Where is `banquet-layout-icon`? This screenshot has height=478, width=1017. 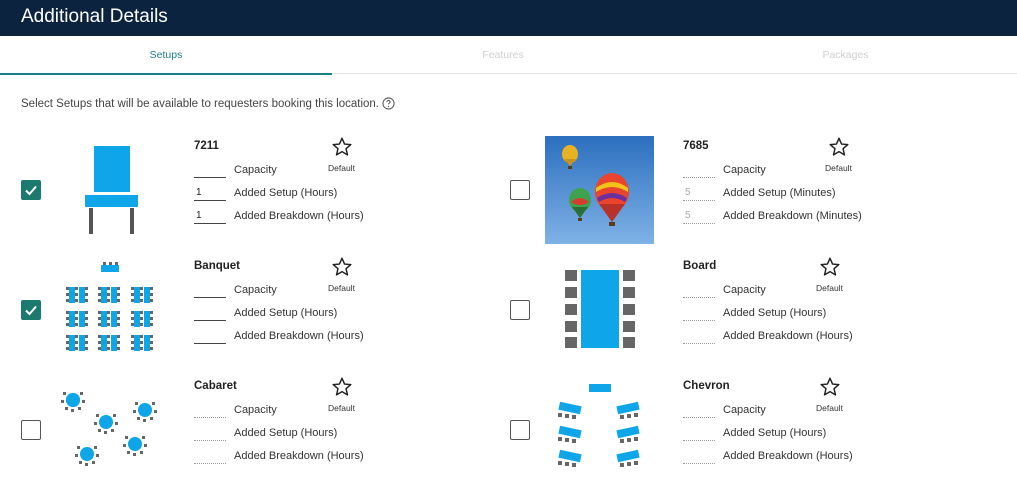
banquet-layout-icon is located at coordinates (109, 306).